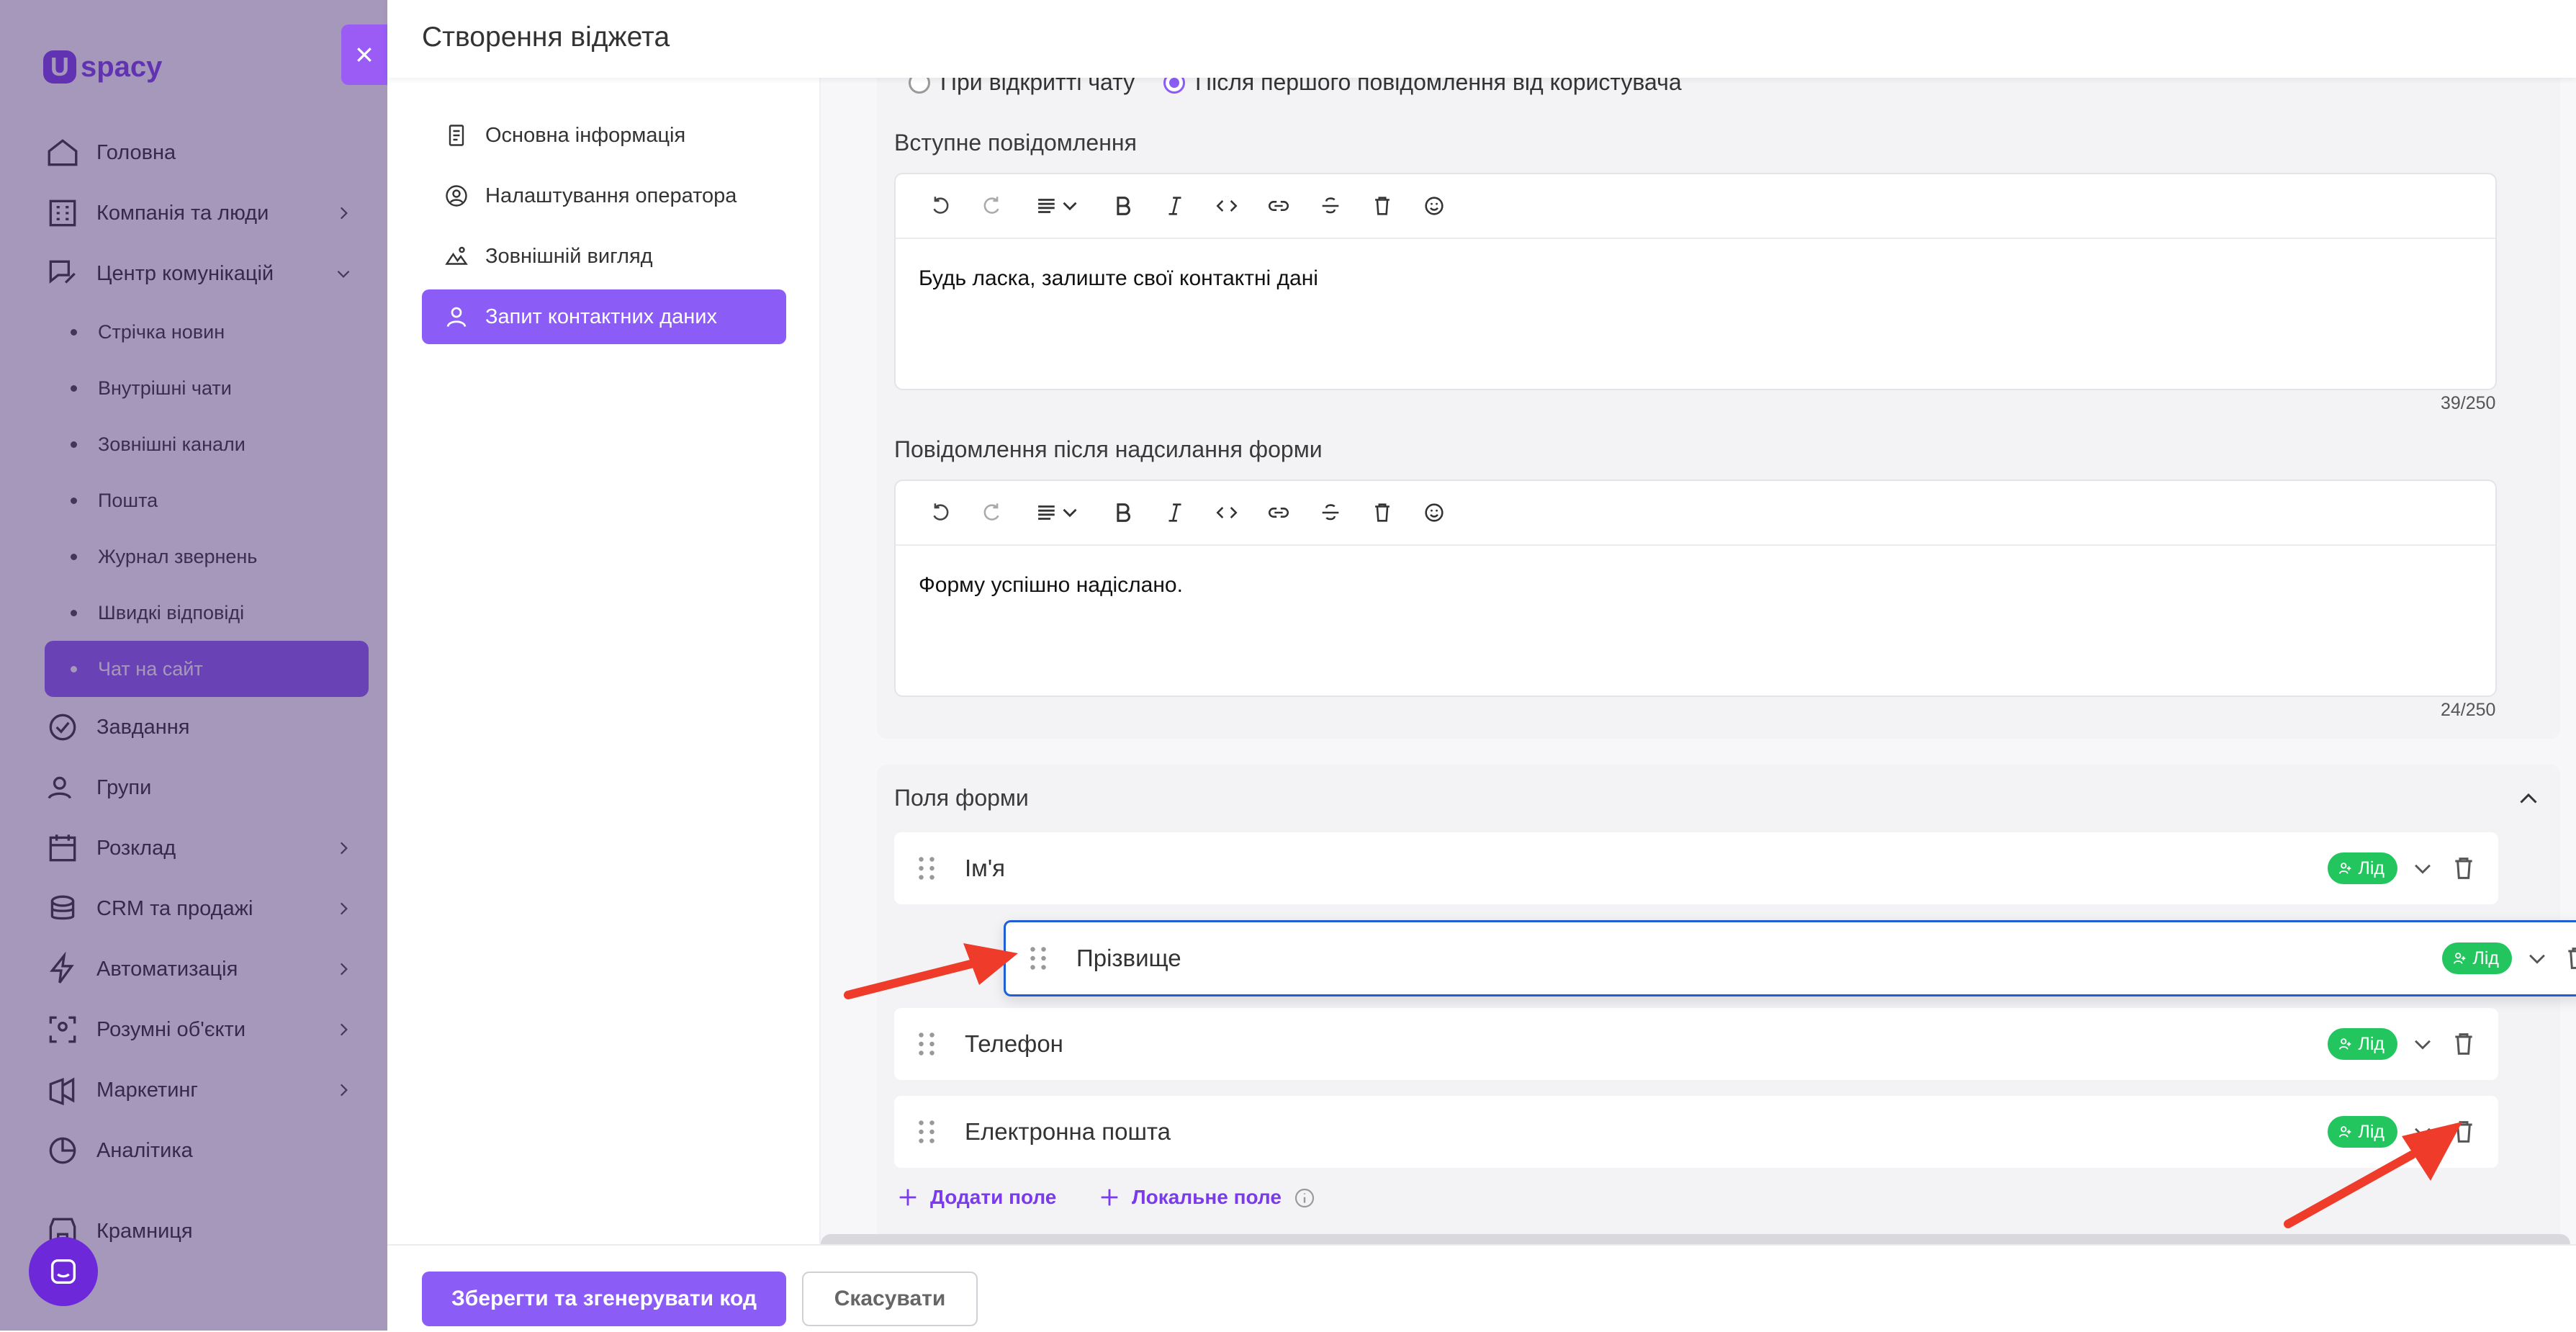 This screenshot has width=2576, height=1332. I want to click on local-field-label: Локальне поле, so click(1207, 1197).